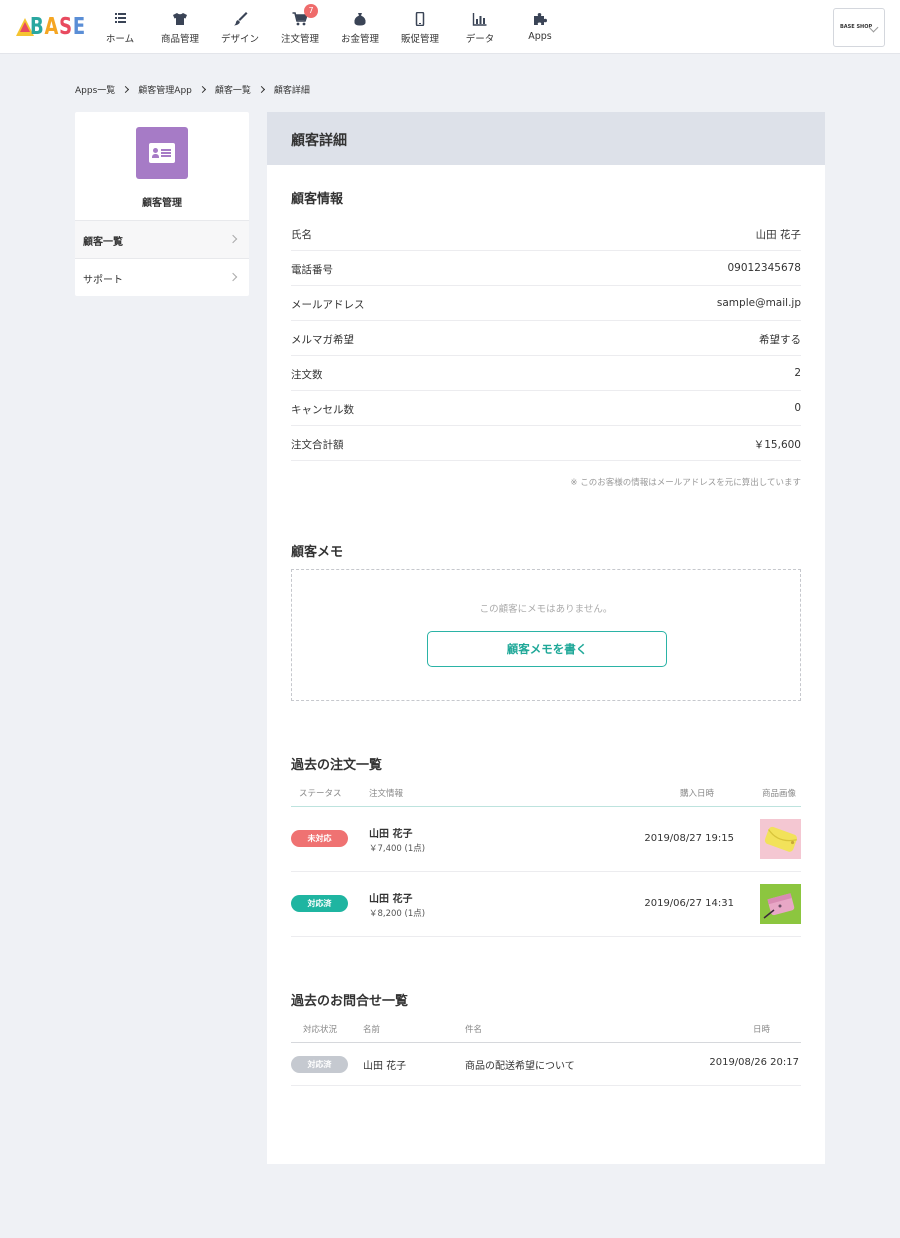 The height and width of the screenshot is (1238, 900). I want to click on info-value: 希望する, so click(780, 340).